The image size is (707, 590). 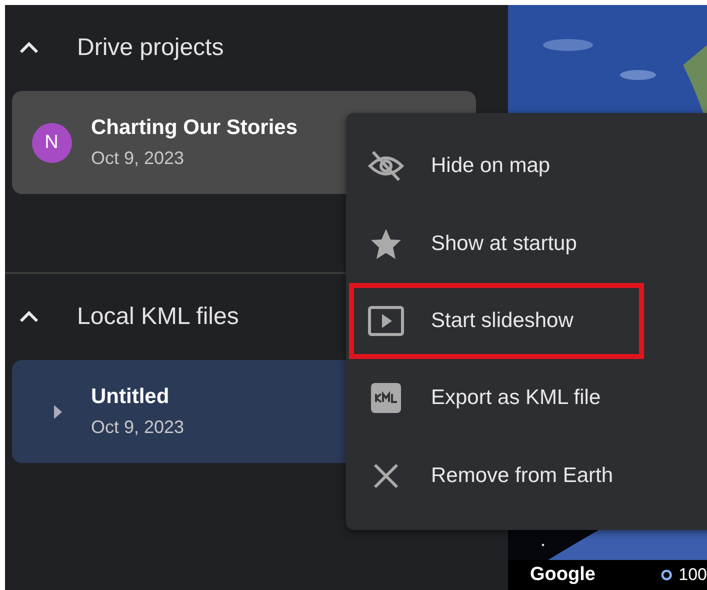 I want to click on section-title: Local KML files, so click(x=158, y=317).